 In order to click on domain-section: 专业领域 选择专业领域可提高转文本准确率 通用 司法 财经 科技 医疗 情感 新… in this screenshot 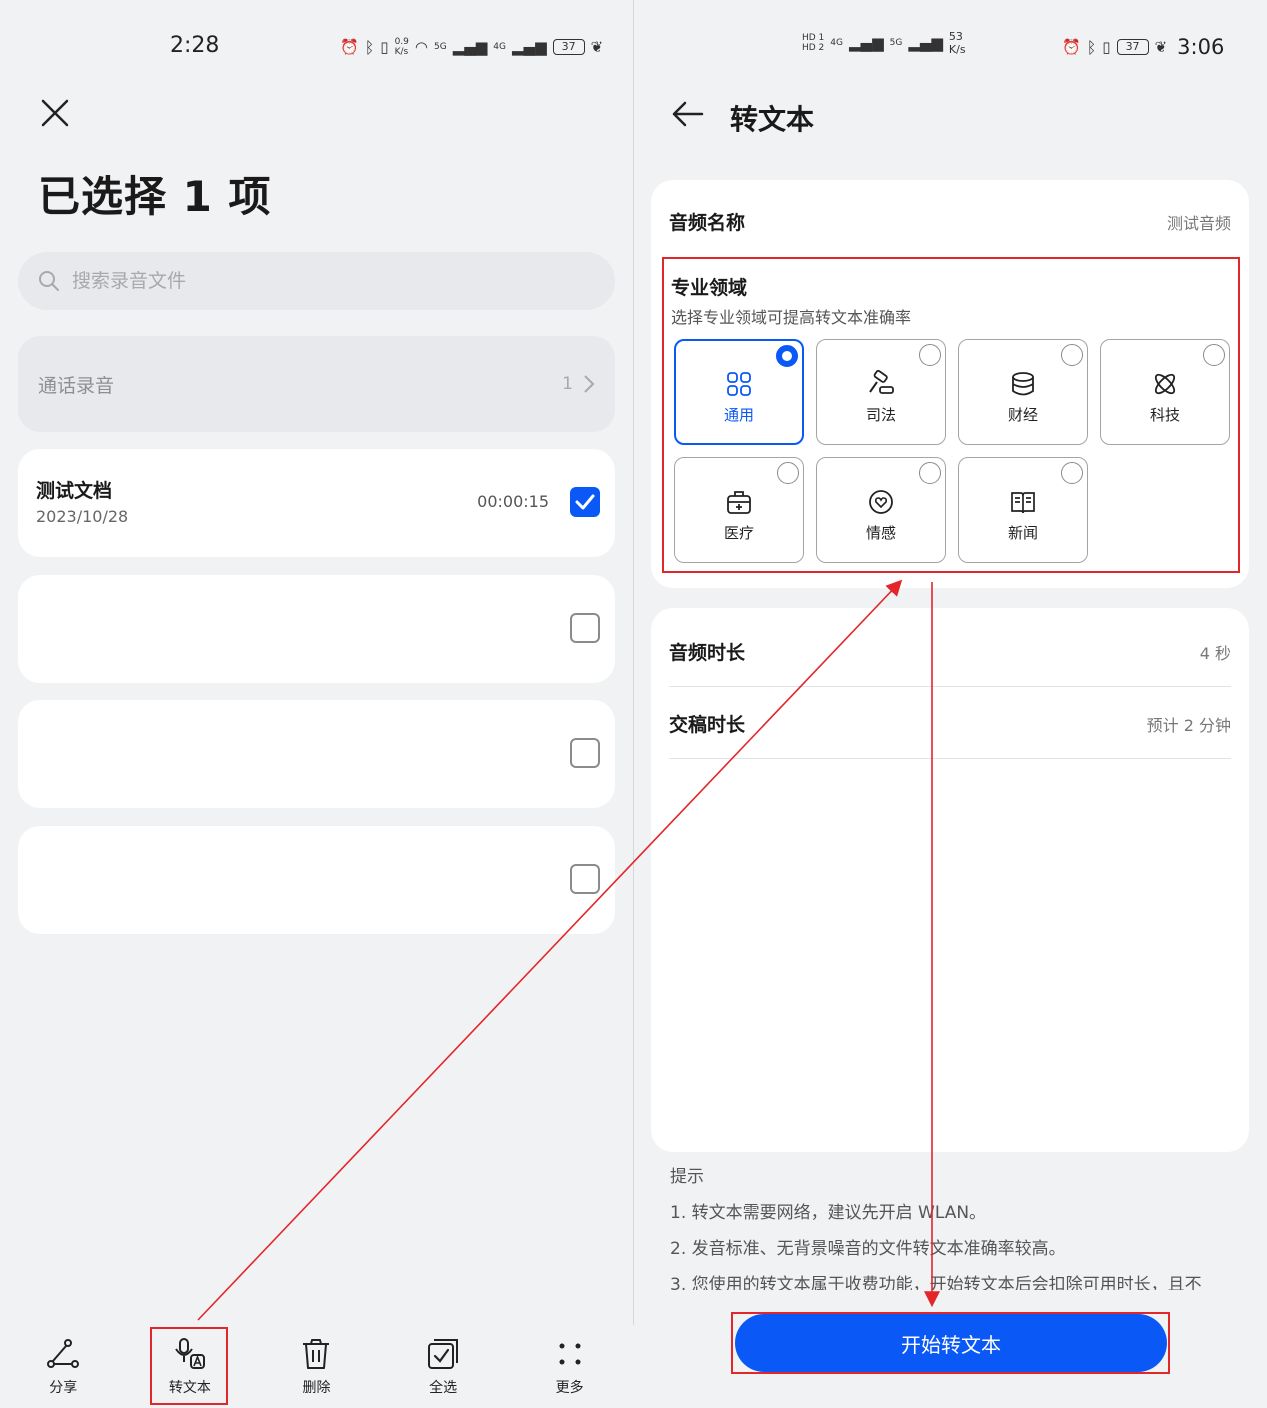, I will do `click(951, 415)`.